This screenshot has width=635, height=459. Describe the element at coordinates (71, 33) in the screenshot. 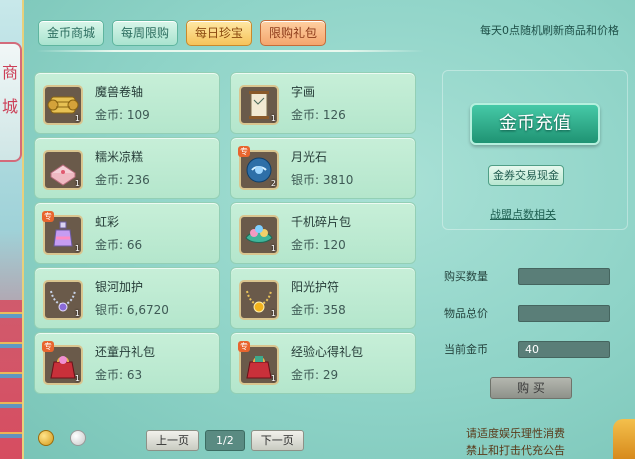

I see `tab-gold-shop: 金币商城` at that location.